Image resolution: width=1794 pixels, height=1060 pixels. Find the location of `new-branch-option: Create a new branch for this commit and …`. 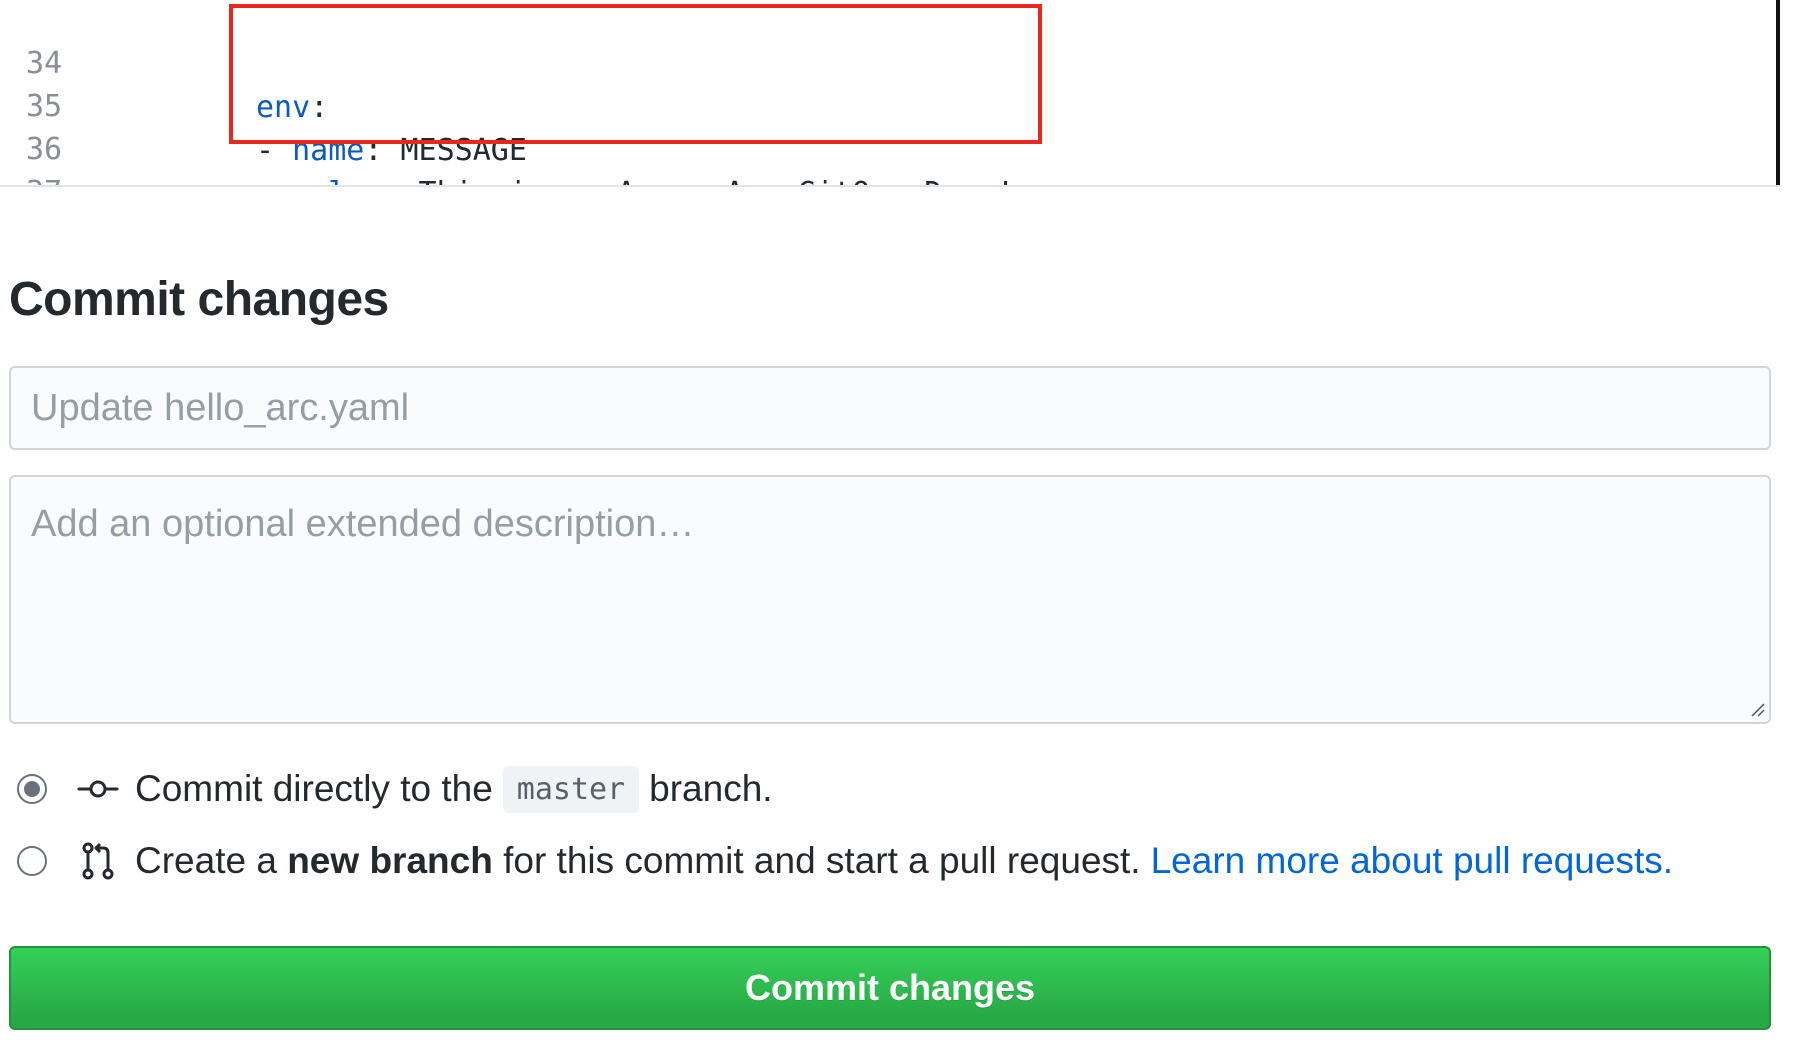

new-branch-option: Create a new branch for this commit and … is located at coordinates (845, 861).